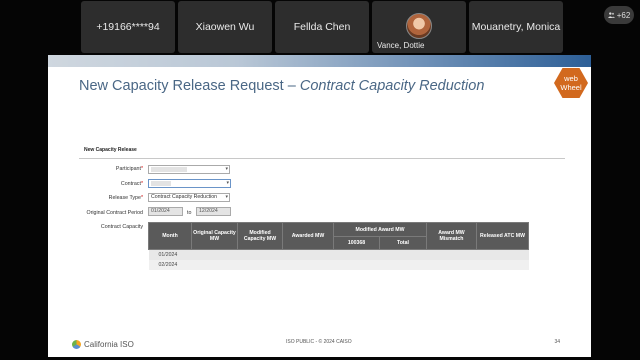 This screenshot has height=360, width=640. What do you see at coordinates (170, 254) in the screenshot?
I see `row-month: 01/2024` at bounding box center [170, 254].